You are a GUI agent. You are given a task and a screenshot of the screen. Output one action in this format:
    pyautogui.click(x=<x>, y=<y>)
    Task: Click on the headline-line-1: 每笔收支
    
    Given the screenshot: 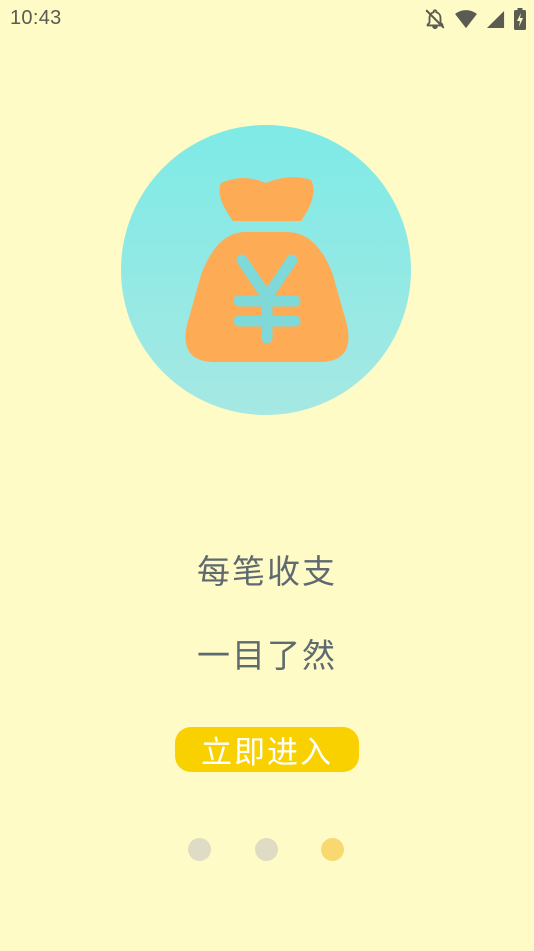 What is the action you would take?
    pyautogui.click(x=267, y=571)
    